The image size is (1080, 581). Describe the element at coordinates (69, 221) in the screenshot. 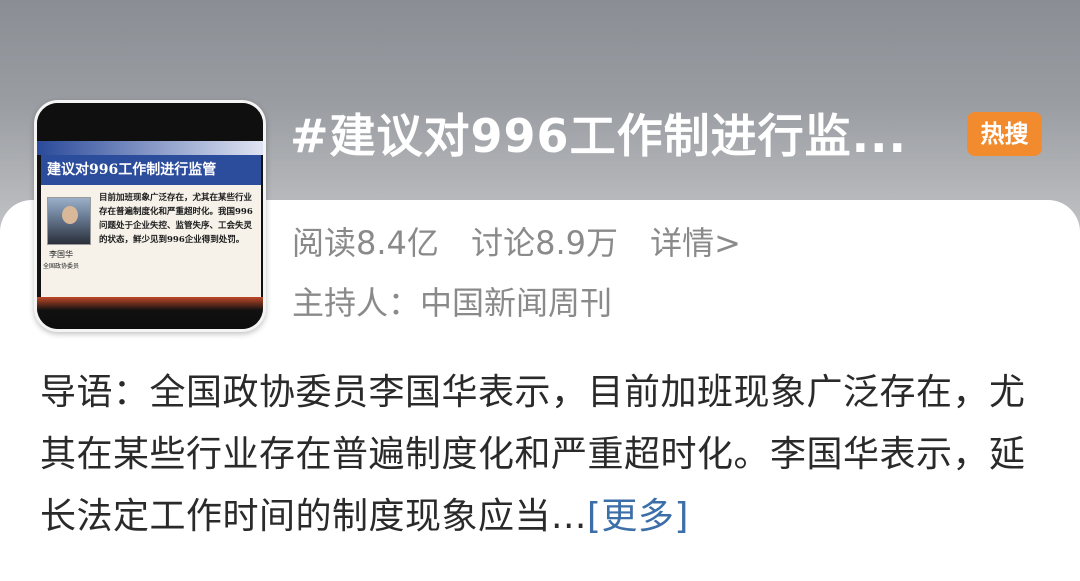

I see `cover-portrait` at that location.